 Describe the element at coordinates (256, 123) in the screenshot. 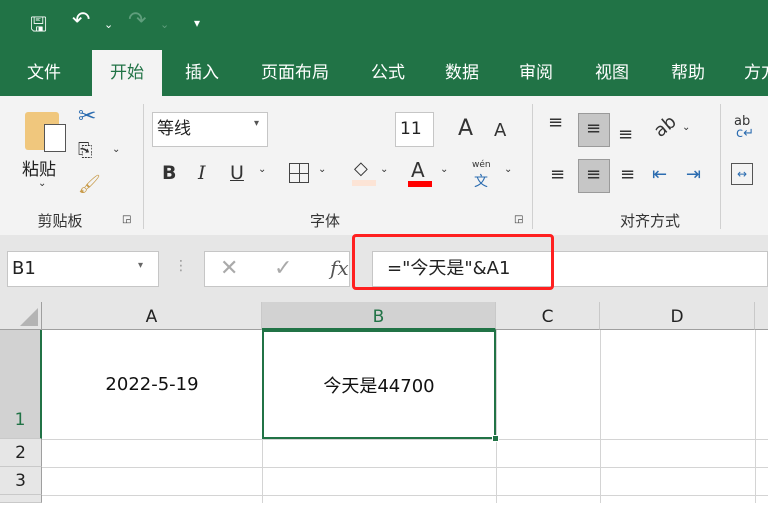

I see `font-name-dropdown-icon: ▾` at that location.